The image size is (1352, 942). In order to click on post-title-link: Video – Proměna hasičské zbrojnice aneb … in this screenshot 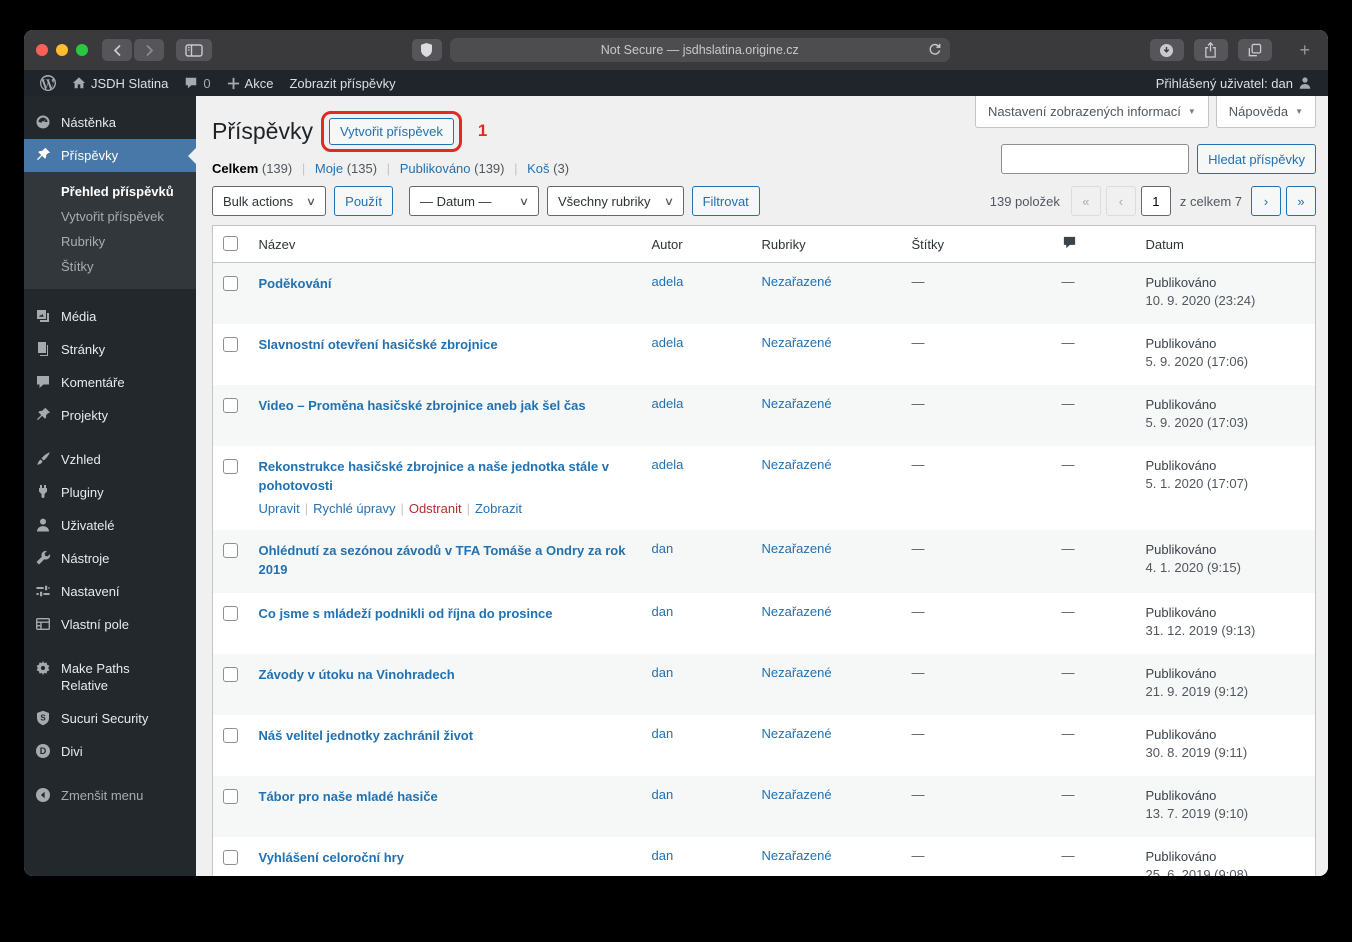, I will do `click(422, 405)`.